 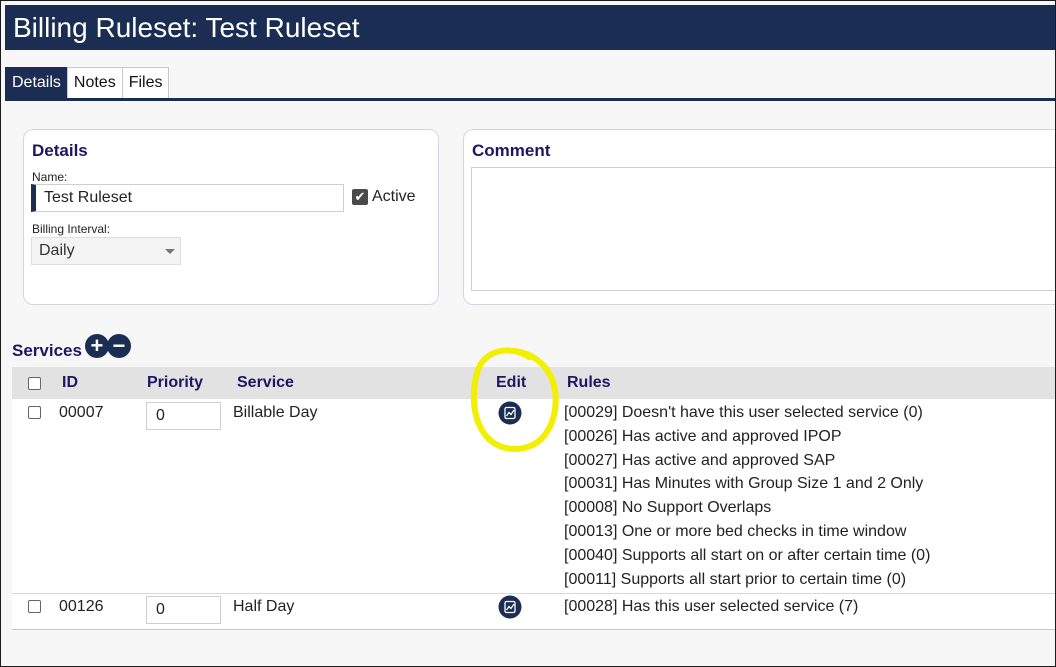 I want to click on name-input, so click(x=187, y=198).